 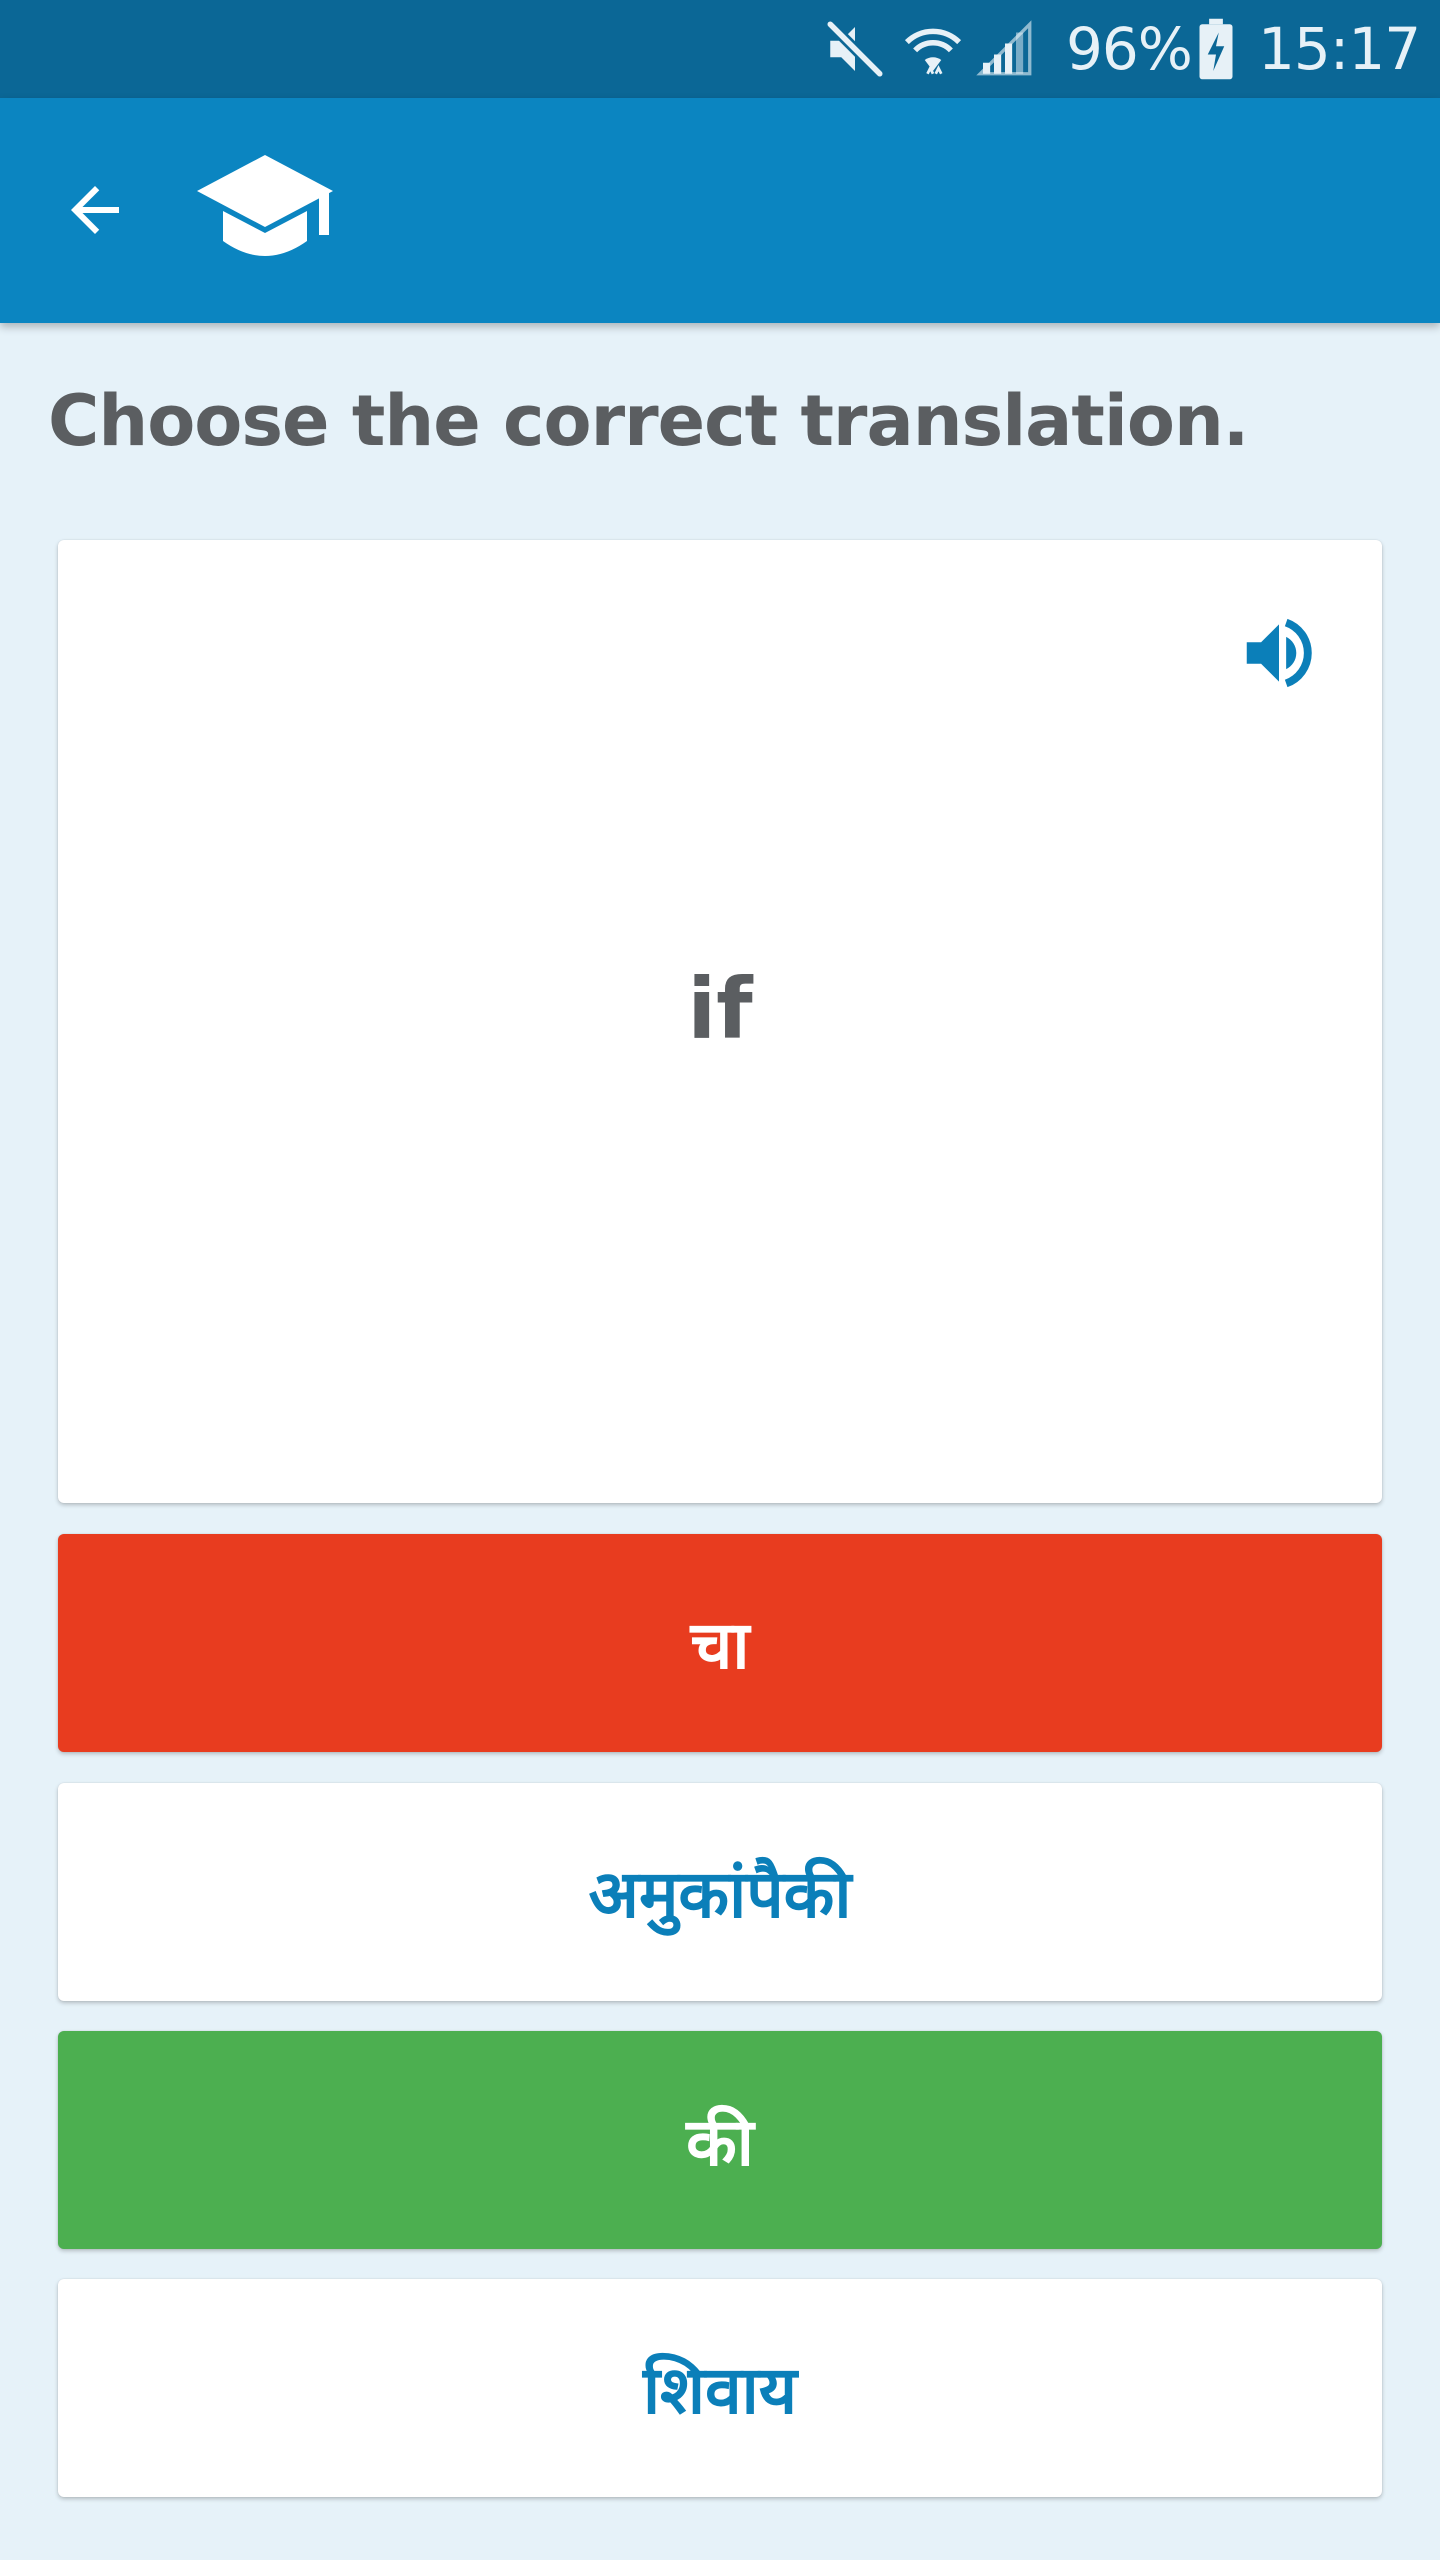 I want to click on answer-option-3: की, so click(x=720, y=2140).